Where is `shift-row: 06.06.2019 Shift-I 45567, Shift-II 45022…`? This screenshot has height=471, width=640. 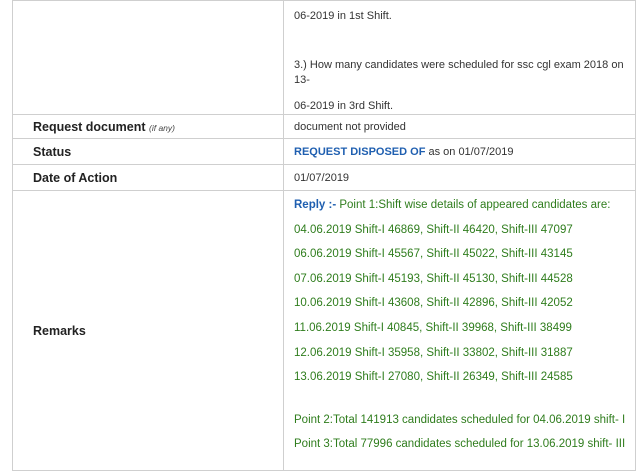
shift-row: 06.06.2019 Shift-I 45567, Shift-II 45022… is located at coordinates (433, 254).